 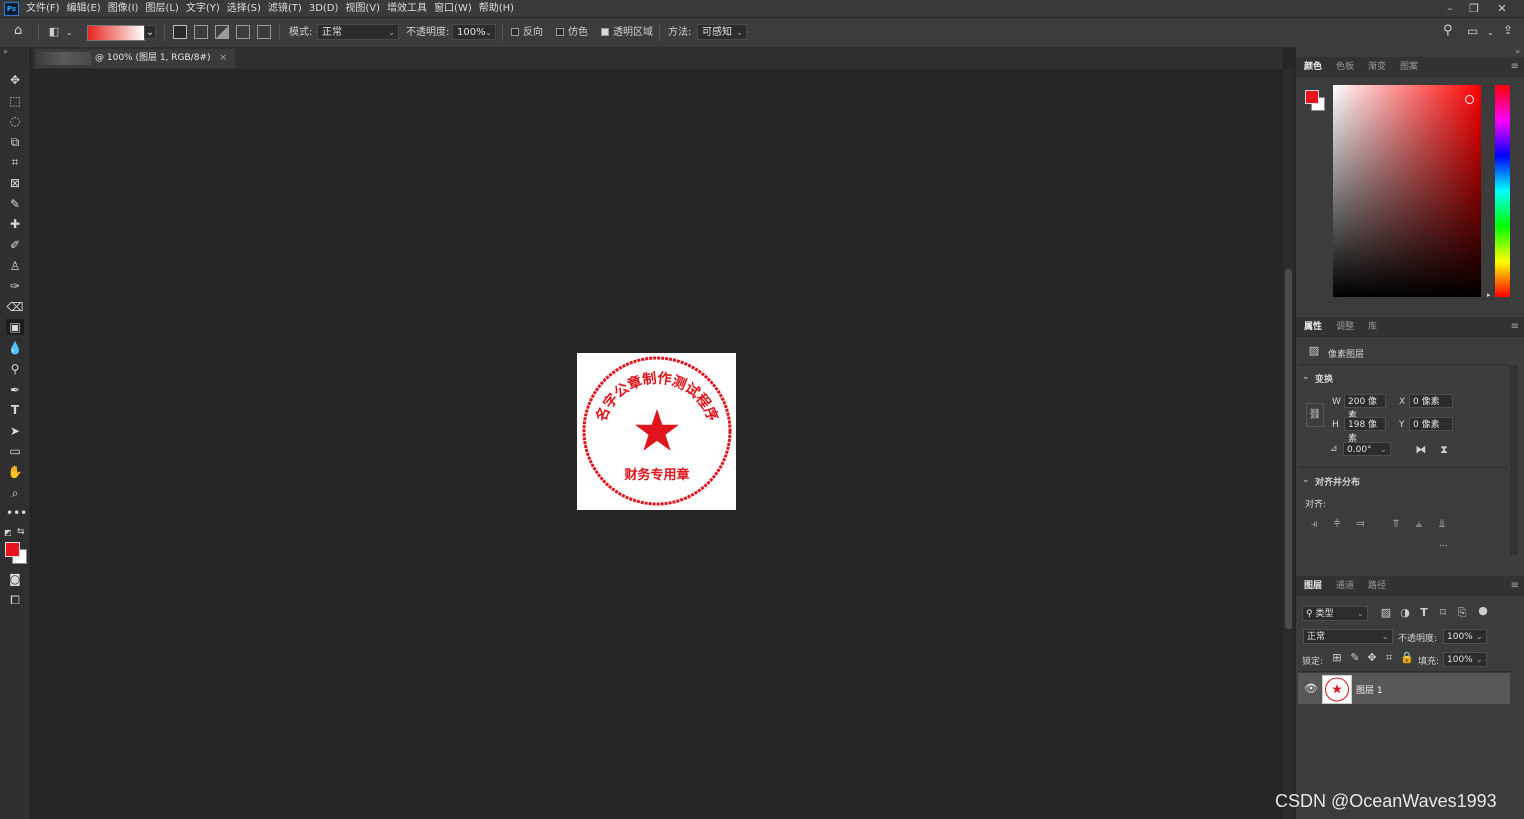 What do you see at coordinates (43, 8) in the screenshot?
I see `menu-file: 文件(F)` at bounding box center [43, 8].